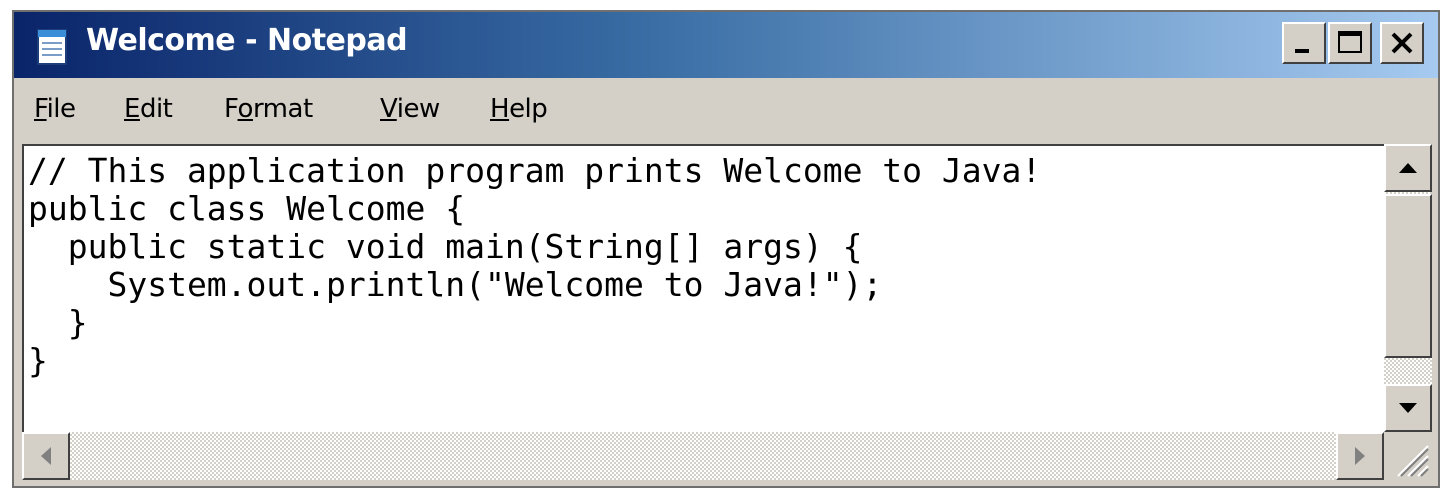  What do you see at coordinates (410, 109) in the screenshot?
I see `menu-view: View` at bounding box center [410, 109].